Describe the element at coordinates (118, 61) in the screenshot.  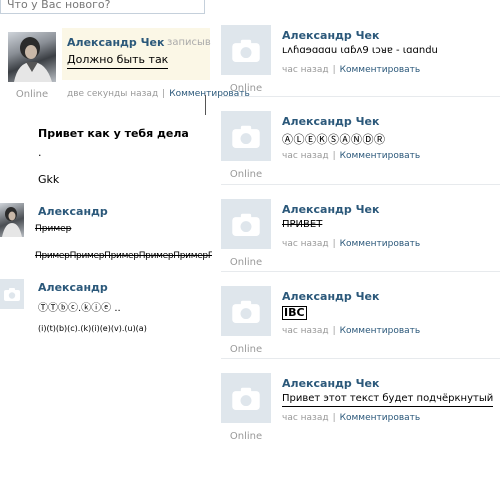
I see `post-text: Должно быть так` at that location.